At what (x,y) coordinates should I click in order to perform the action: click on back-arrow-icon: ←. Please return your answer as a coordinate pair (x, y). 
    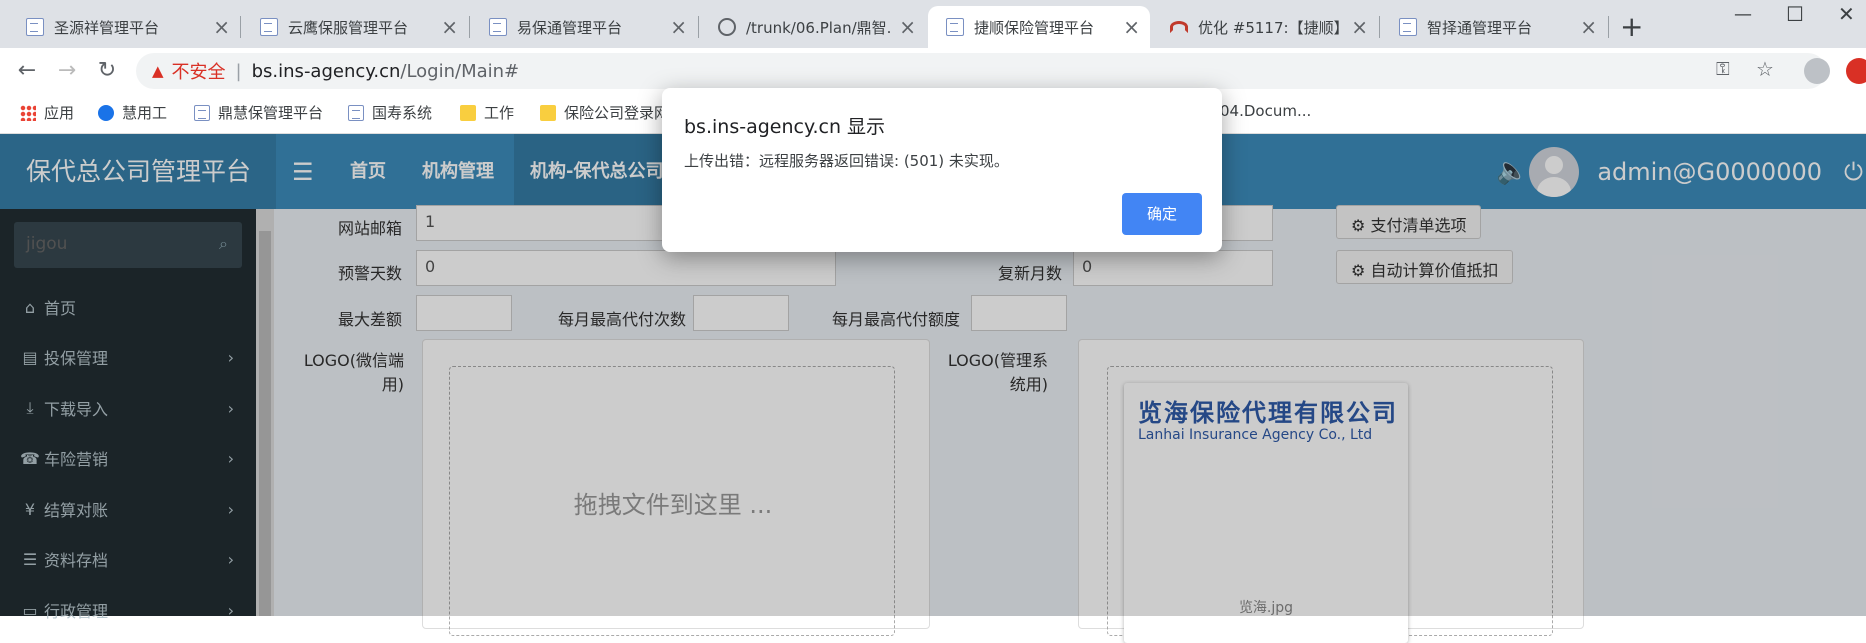
    Looking at the image, I should click on (27, 71).